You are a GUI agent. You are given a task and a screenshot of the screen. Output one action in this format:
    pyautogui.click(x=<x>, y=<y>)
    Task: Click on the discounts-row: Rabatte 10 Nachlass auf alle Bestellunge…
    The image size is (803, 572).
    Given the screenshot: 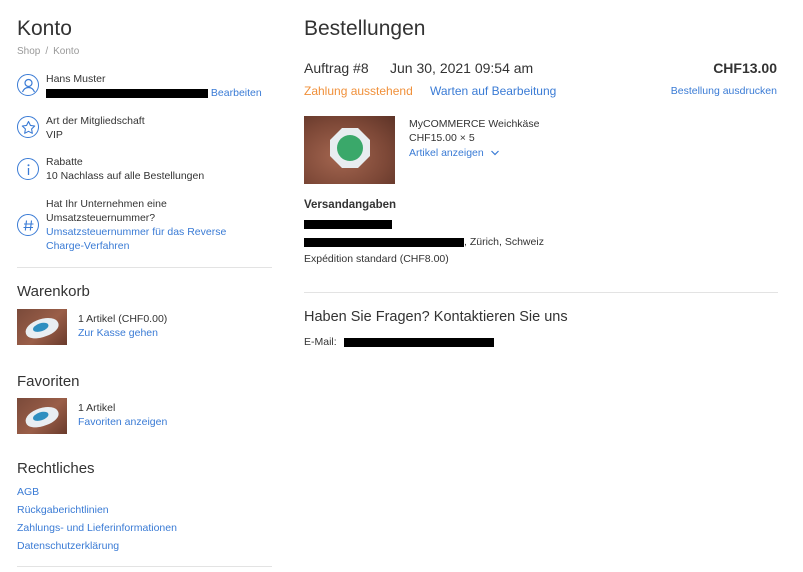 What is the action you would take?
    pyautogui.click(x=144, y=170)
    